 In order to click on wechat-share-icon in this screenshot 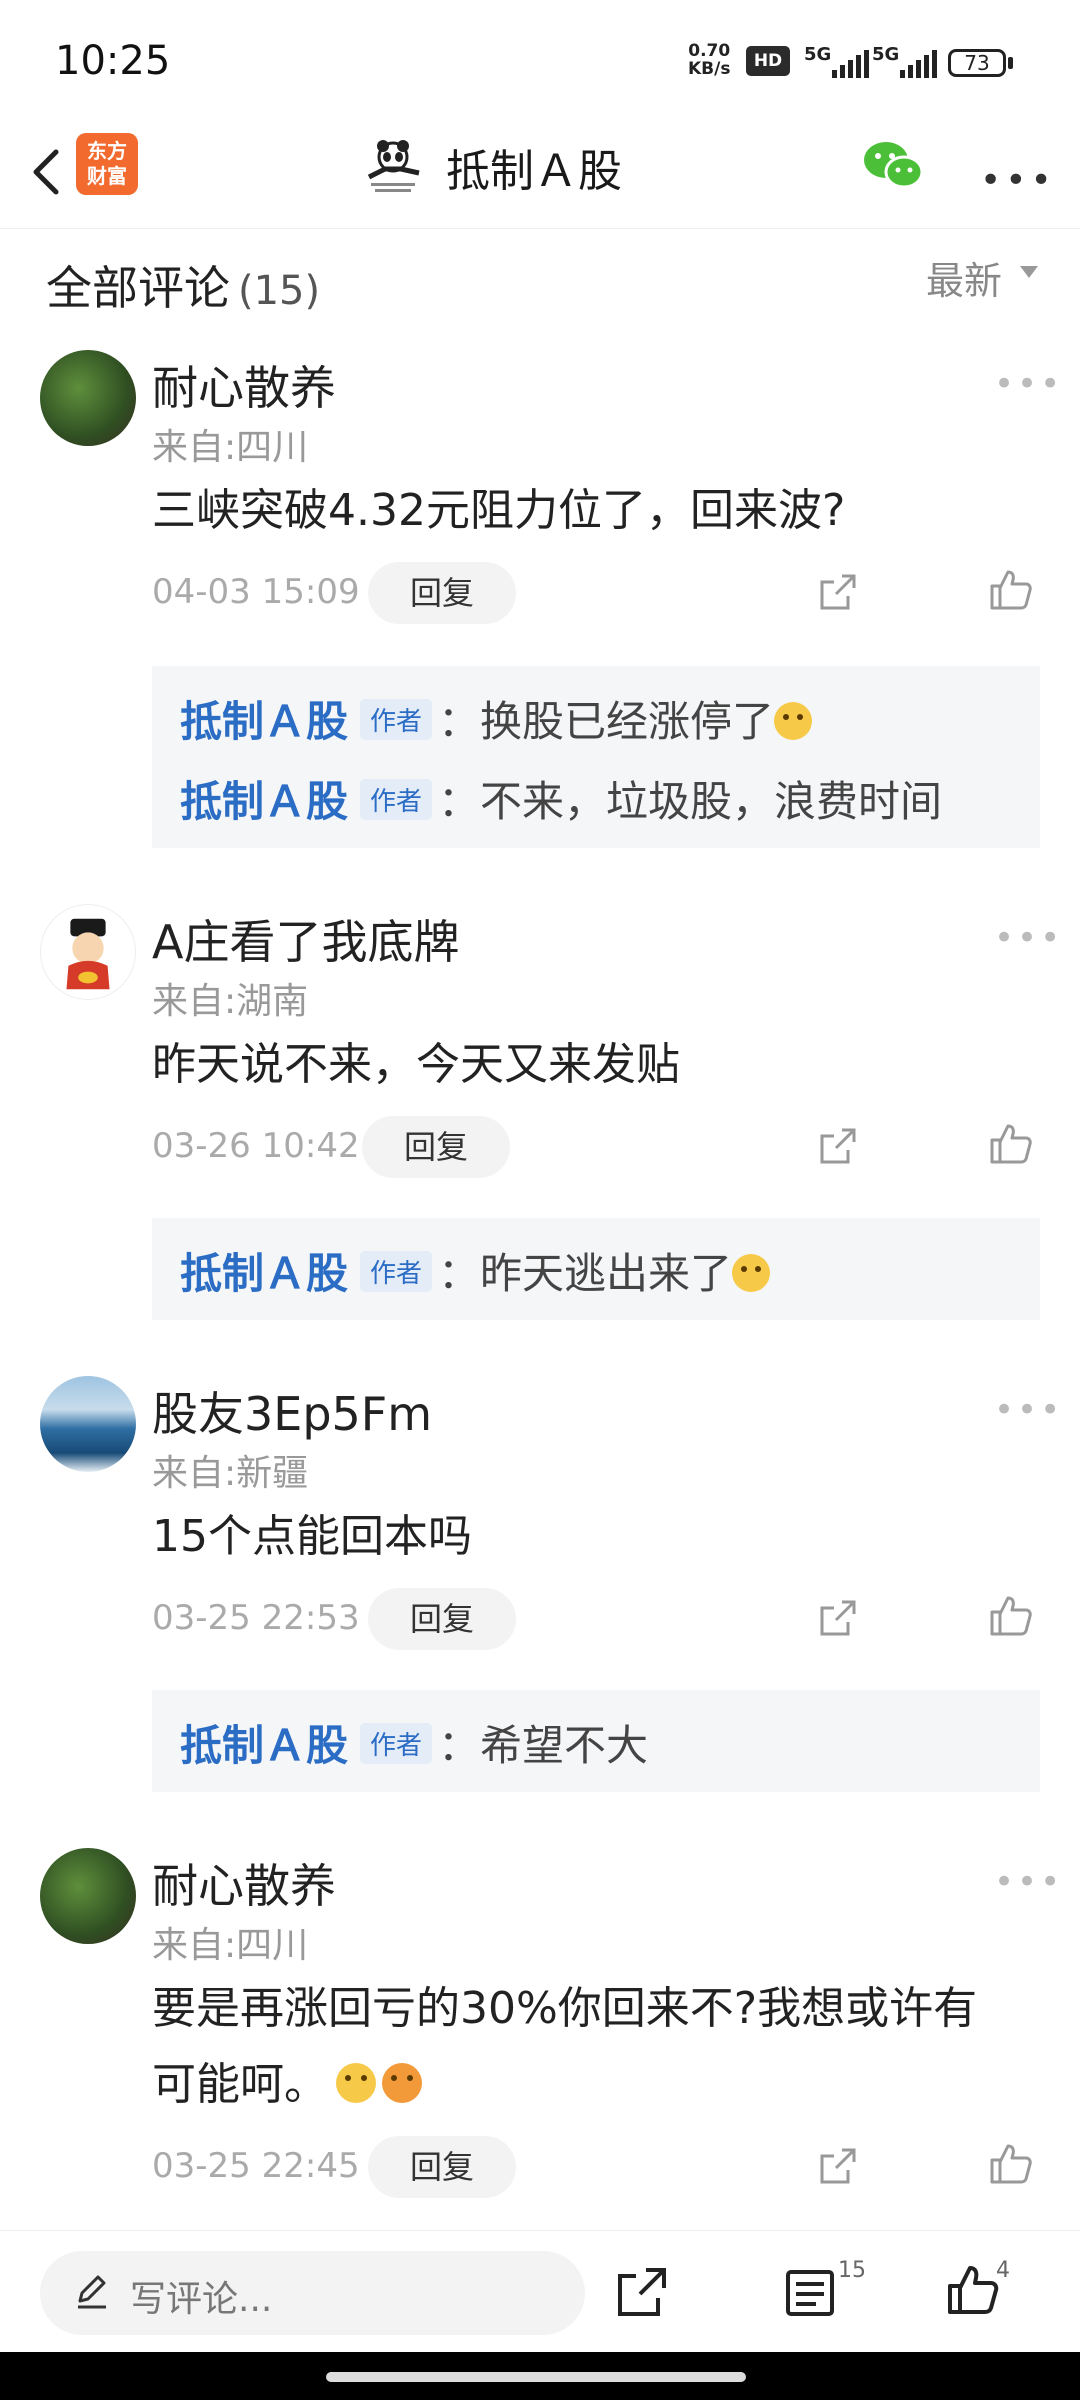, I will do `click(894, 166)`.